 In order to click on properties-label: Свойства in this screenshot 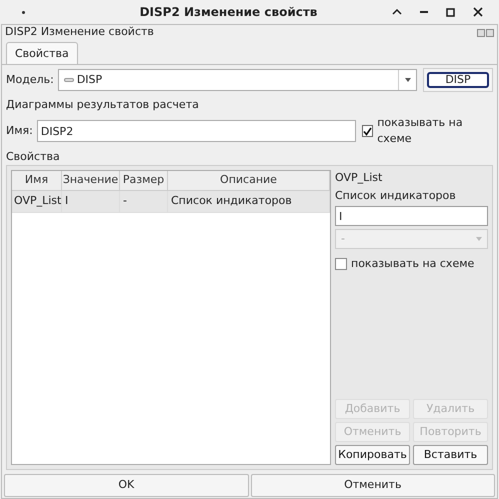, I will do `click(33, 157)`.